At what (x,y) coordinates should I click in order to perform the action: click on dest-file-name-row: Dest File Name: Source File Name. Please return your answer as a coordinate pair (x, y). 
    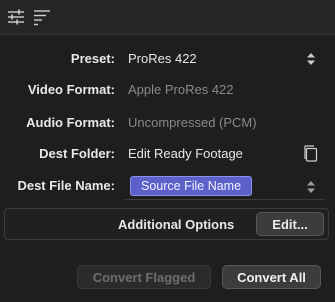
    Looking at the image, I should click on (167, 186).